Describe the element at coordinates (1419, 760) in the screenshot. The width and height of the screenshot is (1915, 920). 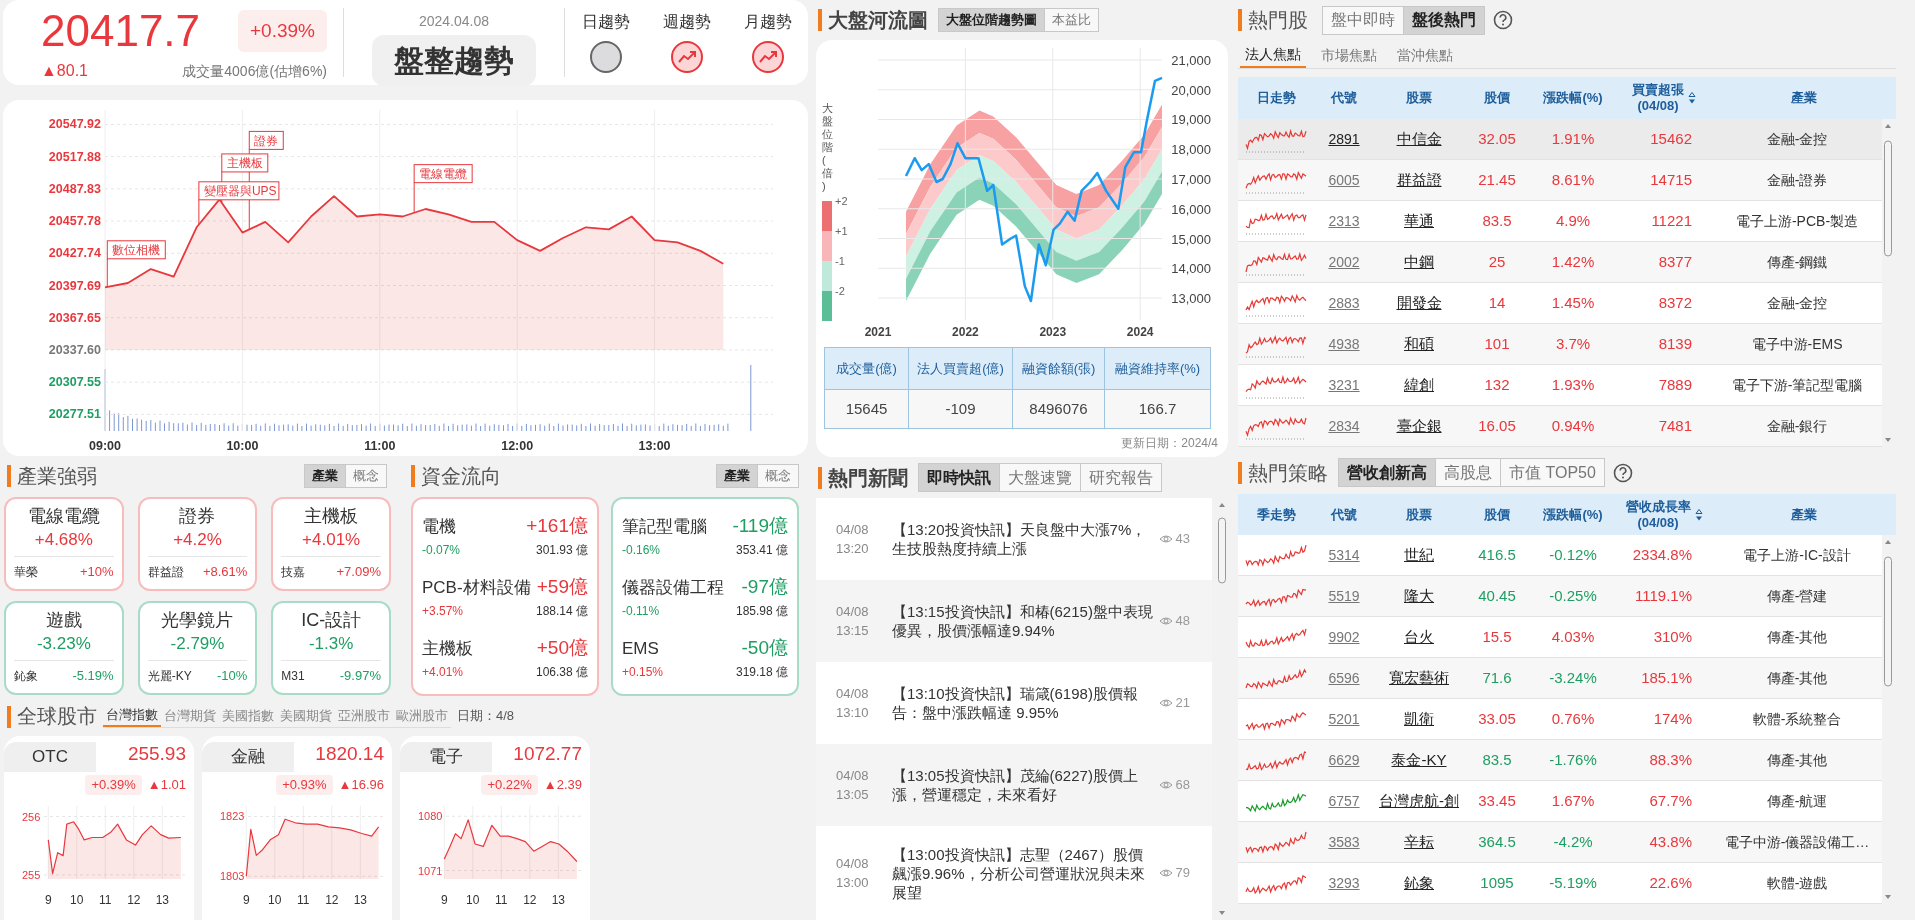
I see `stock-name: 泰金-KY` at that location.